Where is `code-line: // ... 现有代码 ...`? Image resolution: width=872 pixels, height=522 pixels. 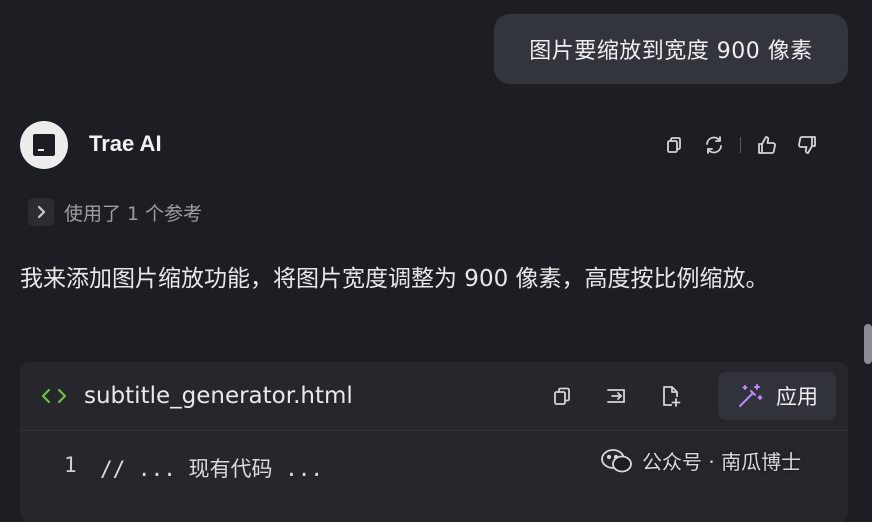
code-line: // ... 现有代码 ... is located at coordinates (212, 469).